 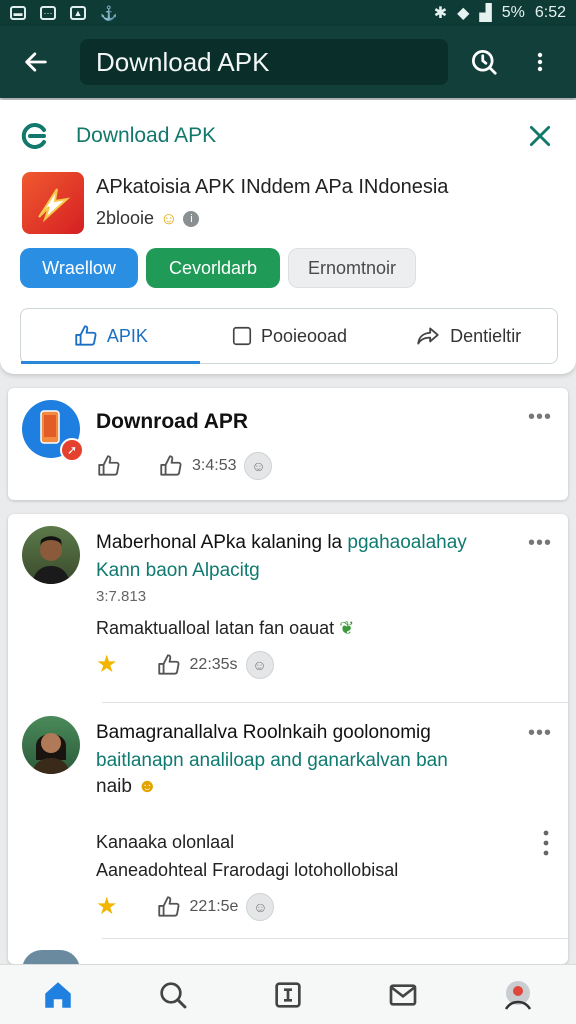 What do you see at coordinates (213, 664) in the screenshot?
I see `like-count: 22:35s` at bounding box center [213, 664].